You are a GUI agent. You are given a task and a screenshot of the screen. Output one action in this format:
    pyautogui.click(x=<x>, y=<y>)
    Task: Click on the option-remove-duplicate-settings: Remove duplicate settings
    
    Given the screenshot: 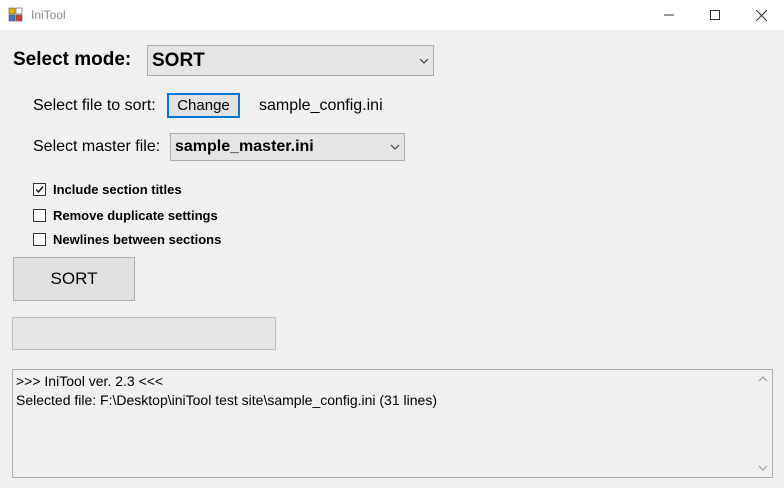 What is the action you would take?
    pyautogui.click(x=125, y=215)
    